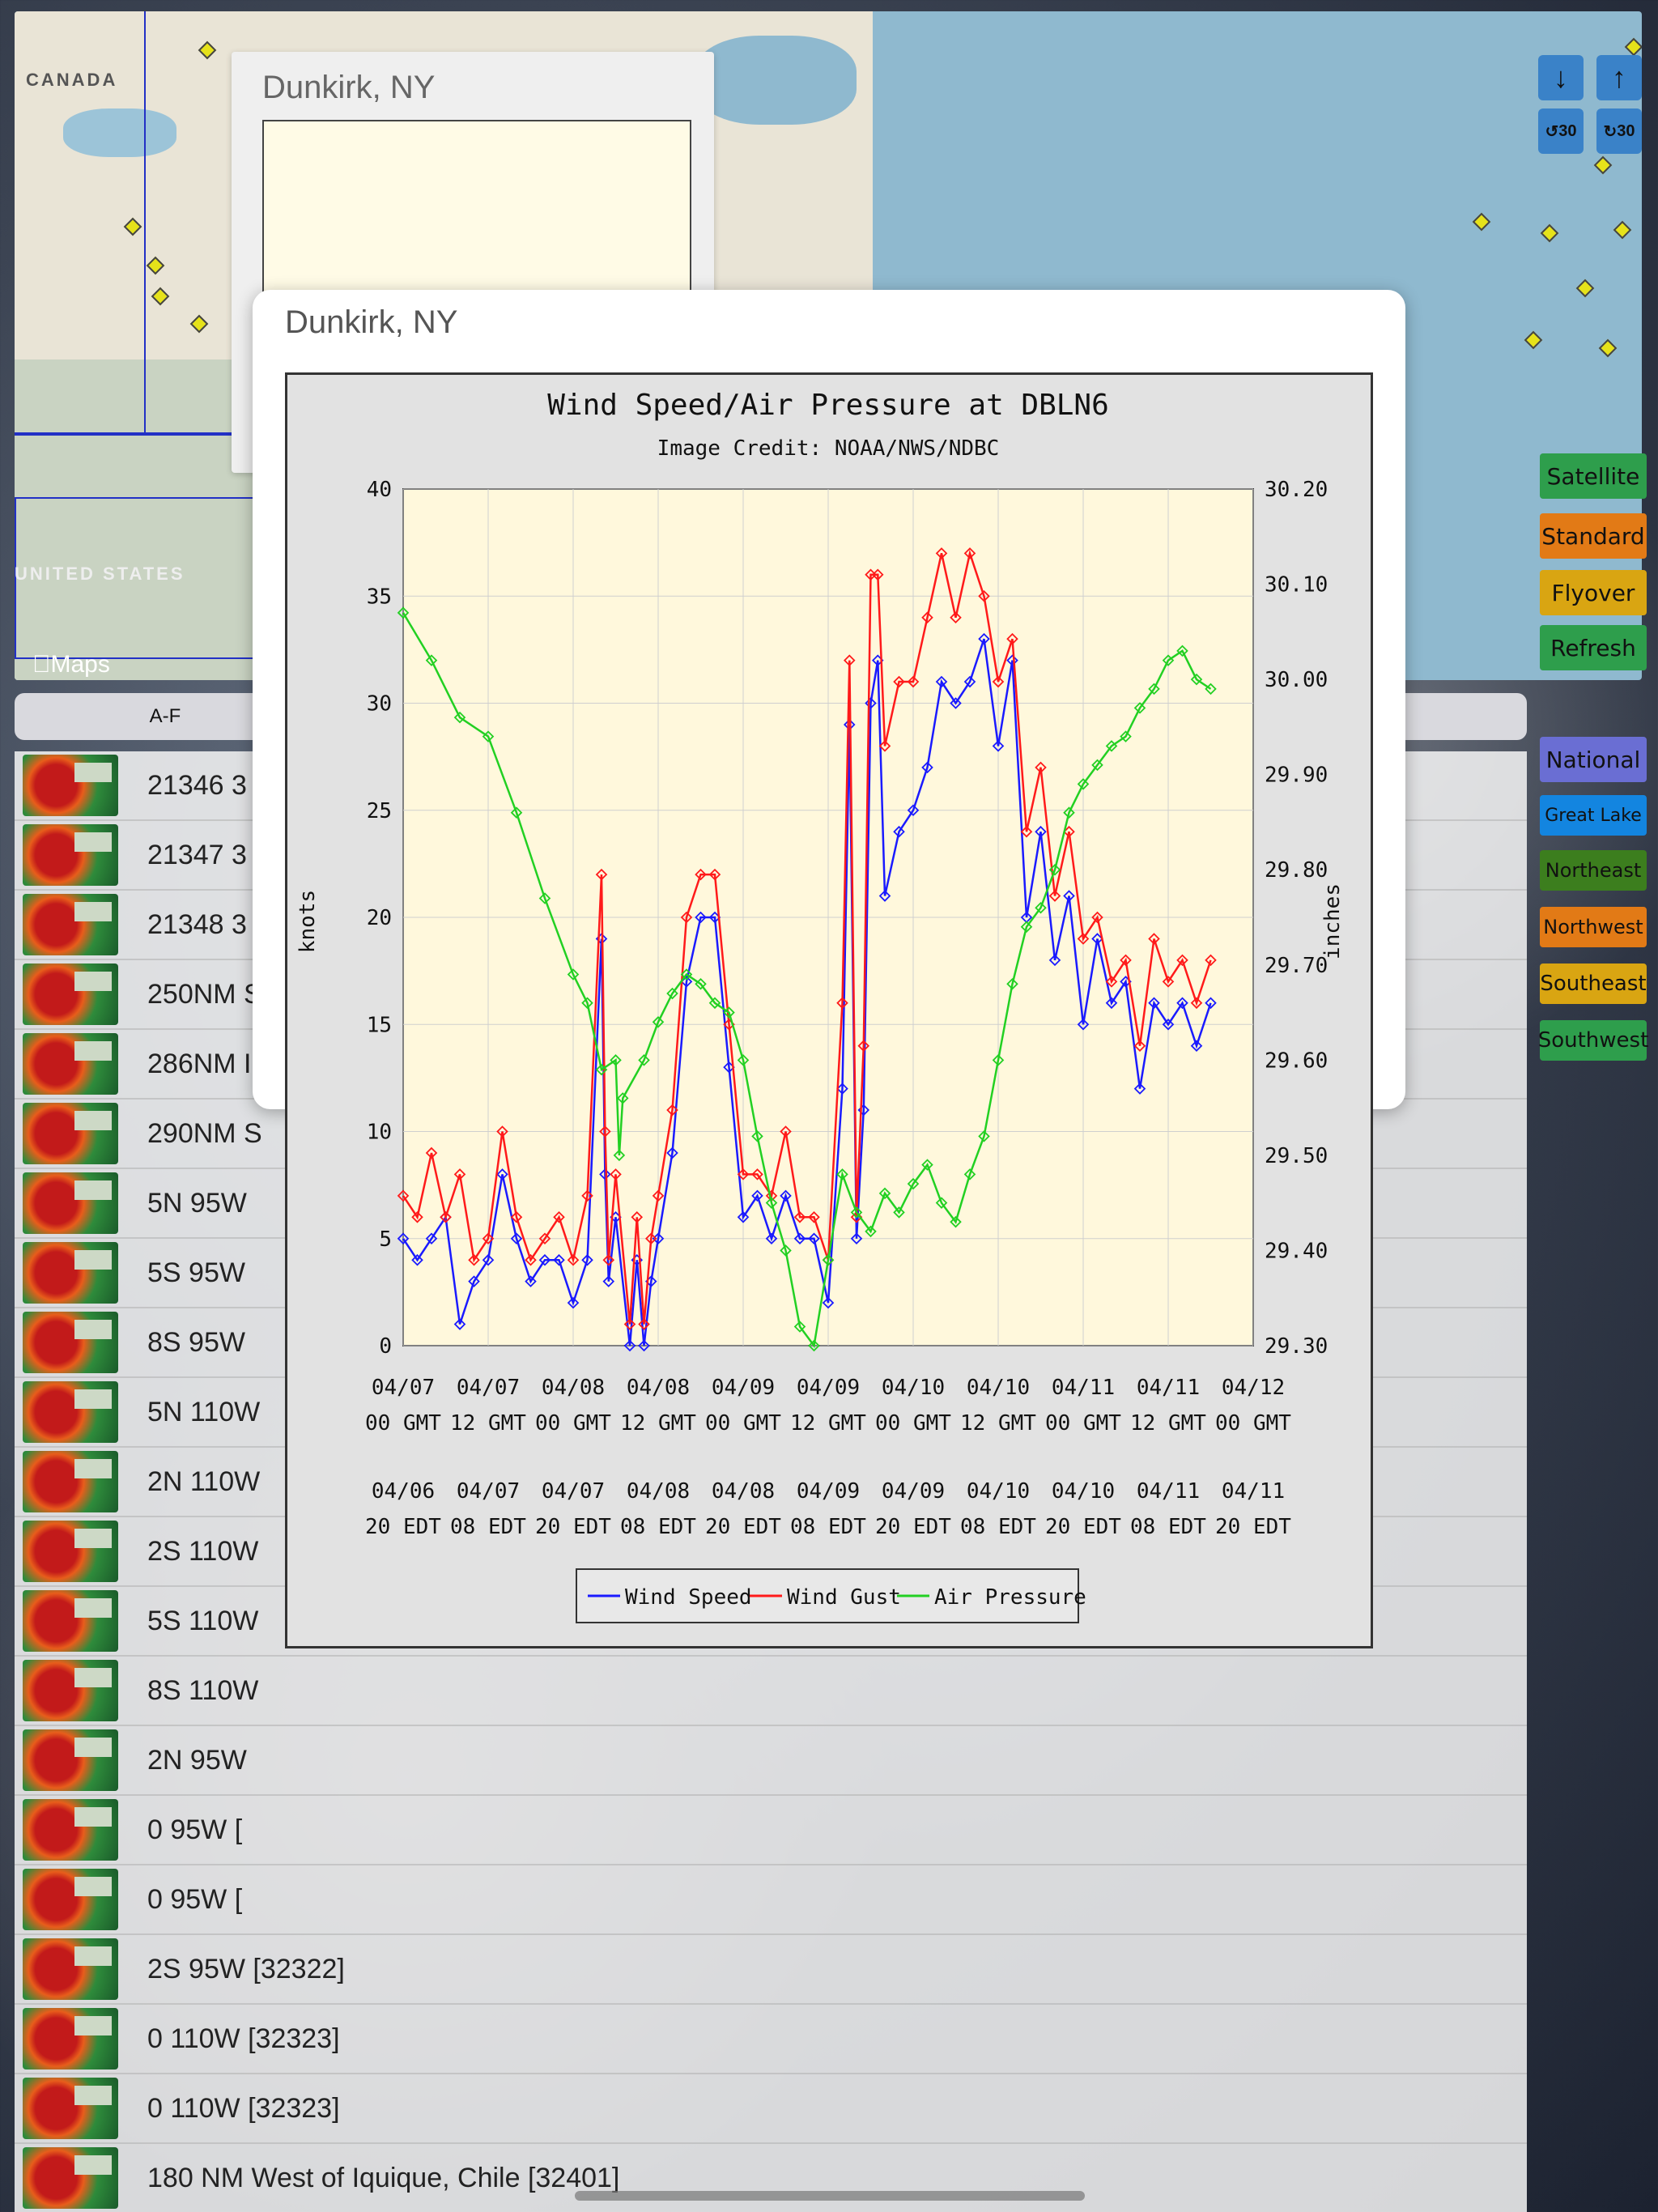  Describe the element at coordinates (1296, 1347) in the screenshot. I see `y2-tick-label: 29.30` at that location.